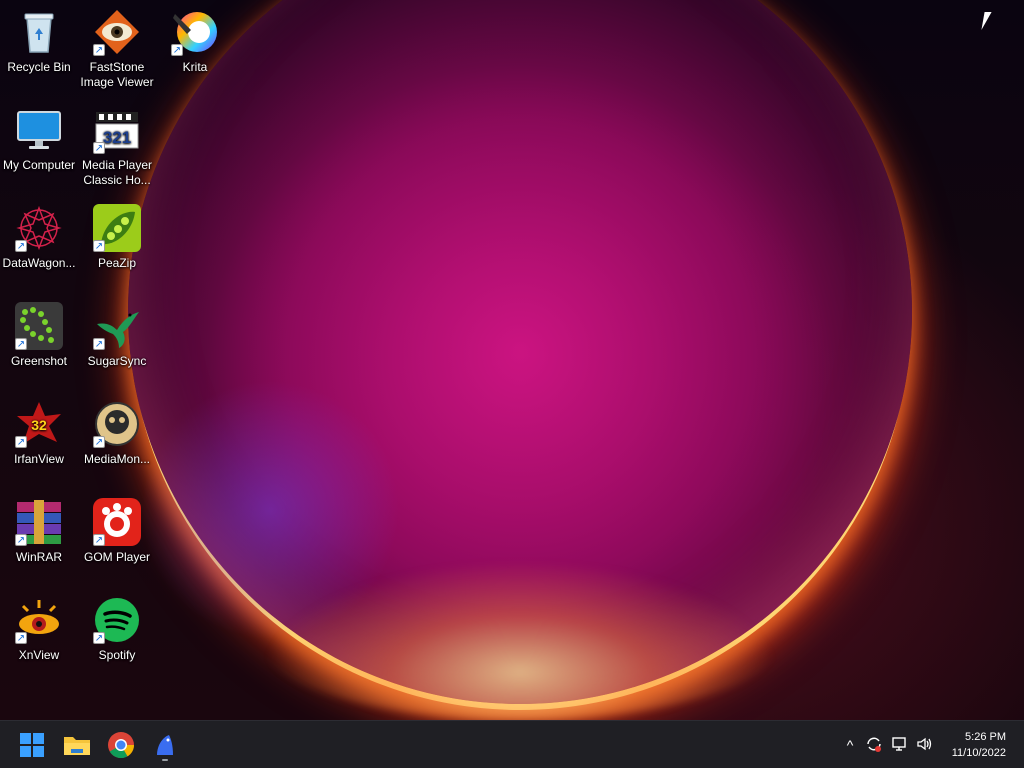  I want to click on desktop-icon-winrar: ↗ WinRAR, so click(39, 531).